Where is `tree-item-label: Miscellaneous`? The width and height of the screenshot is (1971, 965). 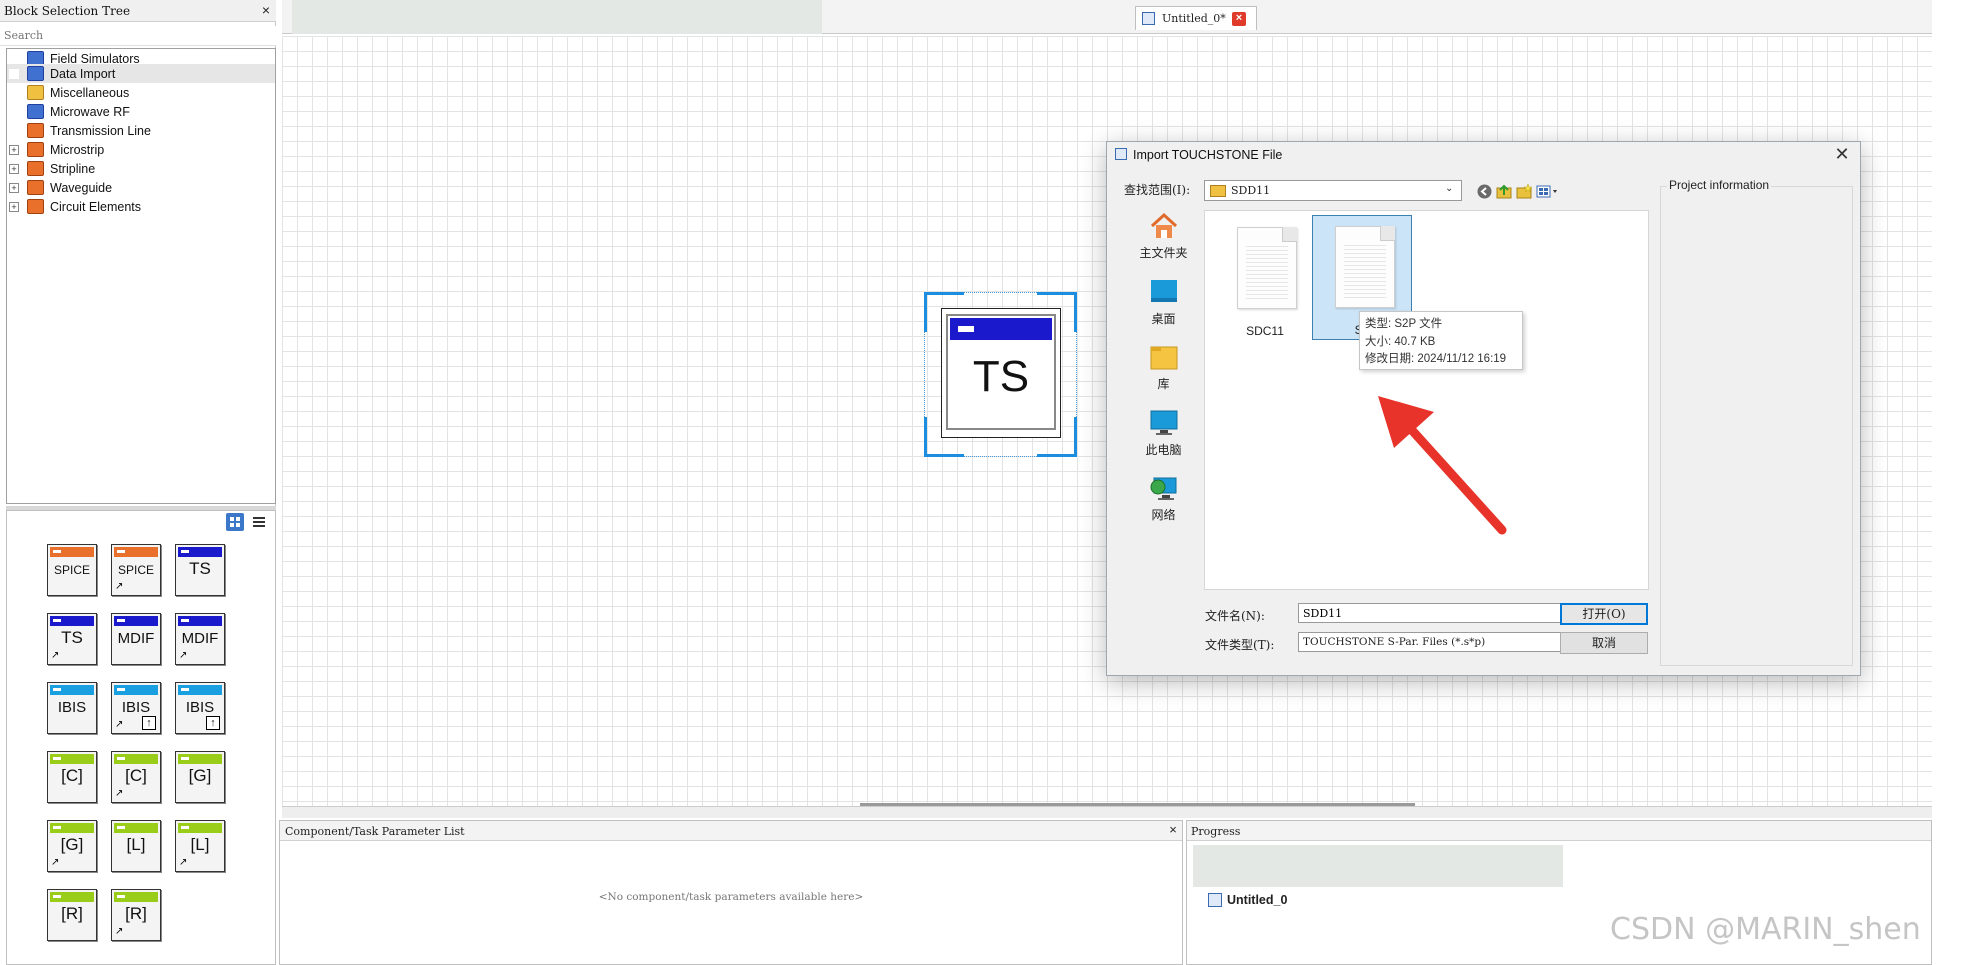
tree-item-label: Miscellaneous is located at coordinates (90, 92).